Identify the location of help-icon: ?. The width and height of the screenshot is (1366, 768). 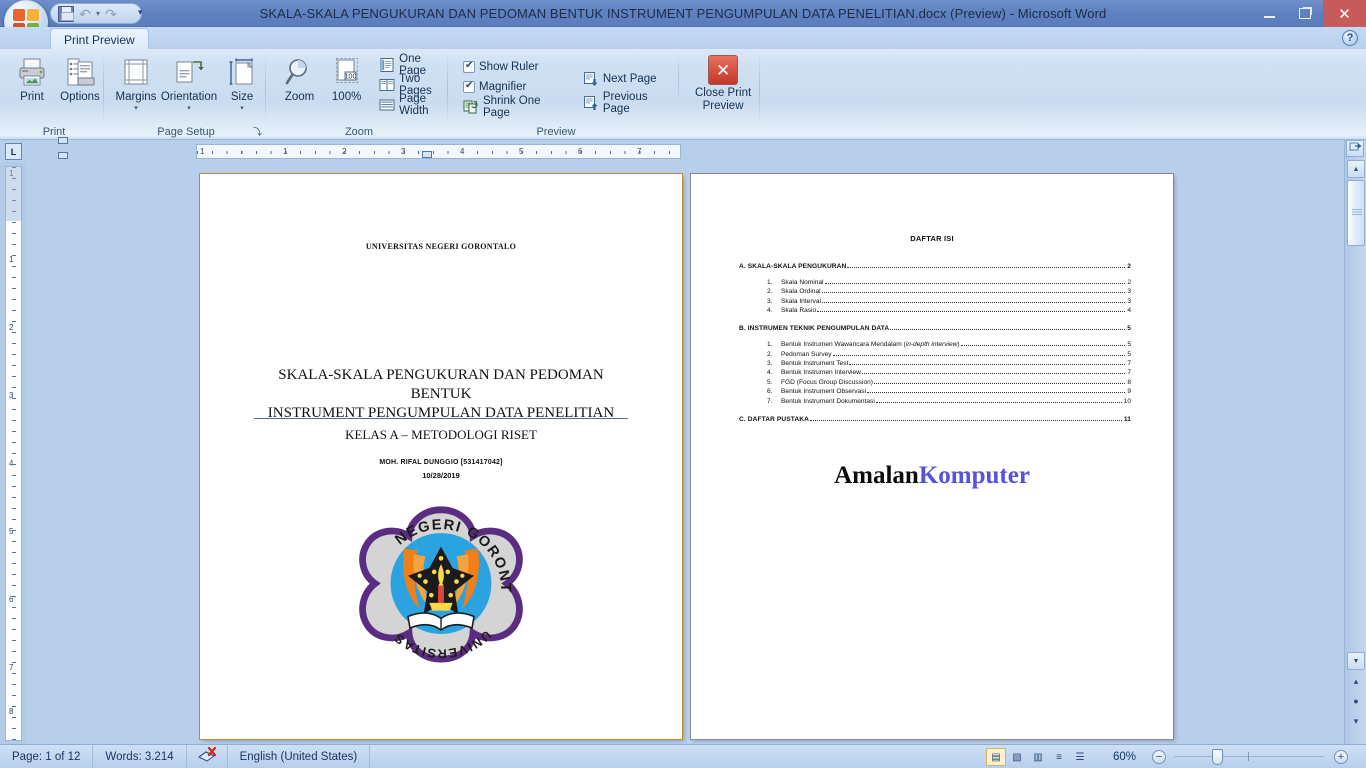
(1350, 38).